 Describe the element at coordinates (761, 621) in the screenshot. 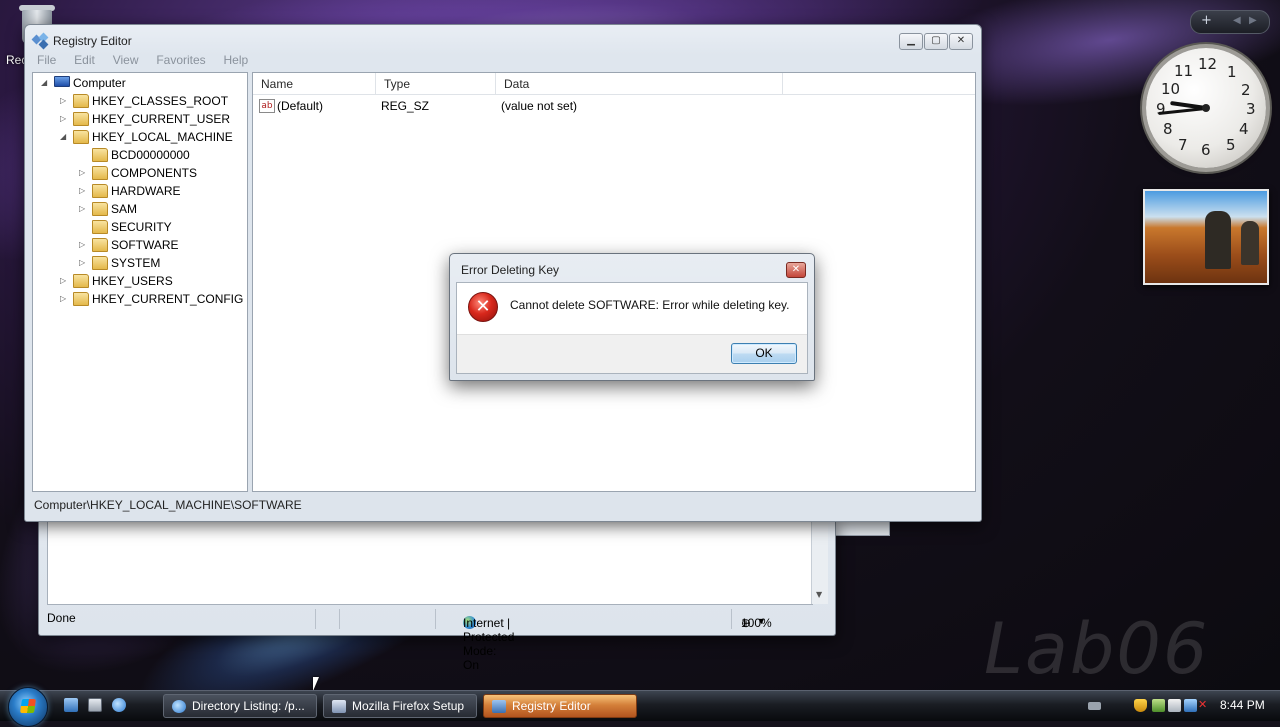

I see `zoom-dropdown-icon: ▼` at that location.